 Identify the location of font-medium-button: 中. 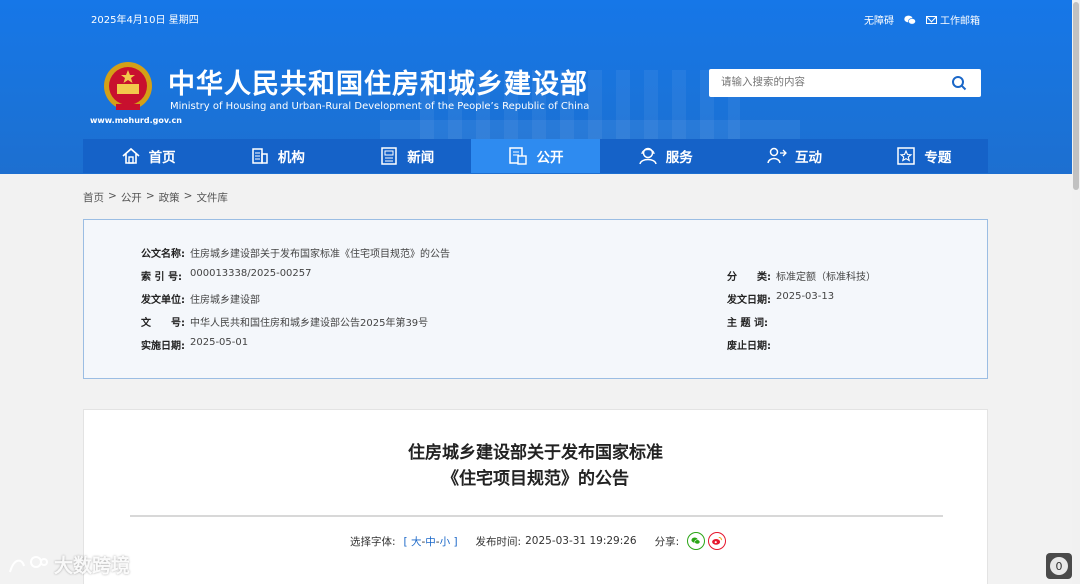
(430, 542).